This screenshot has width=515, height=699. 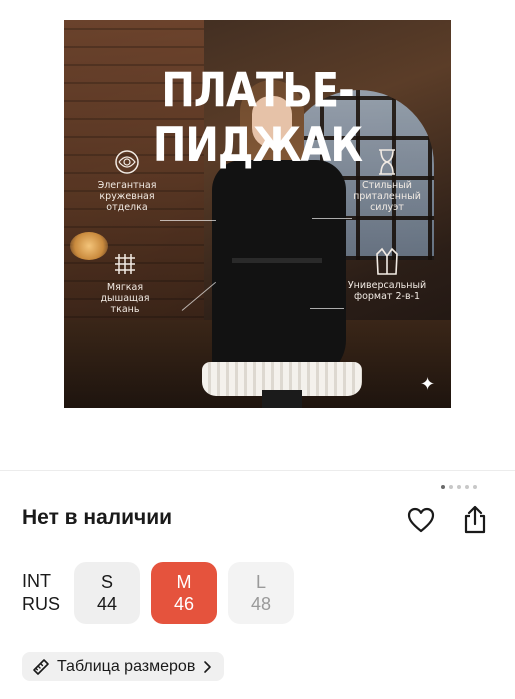 I want to click on feature-2in1-text: Универсальный формат 2-в-1, so click(x=387, y=291).